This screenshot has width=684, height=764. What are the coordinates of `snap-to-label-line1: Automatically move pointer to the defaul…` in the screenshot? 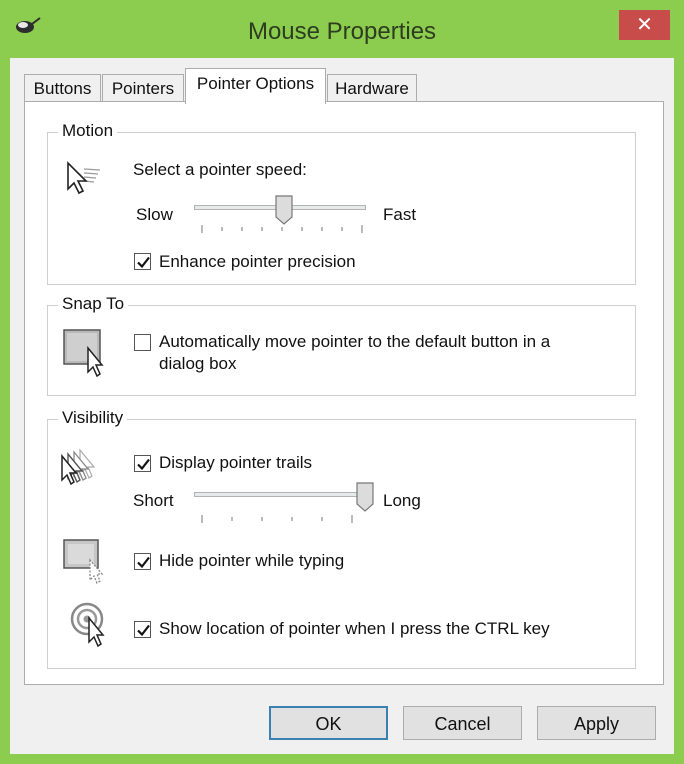 It's located at (355, 341).